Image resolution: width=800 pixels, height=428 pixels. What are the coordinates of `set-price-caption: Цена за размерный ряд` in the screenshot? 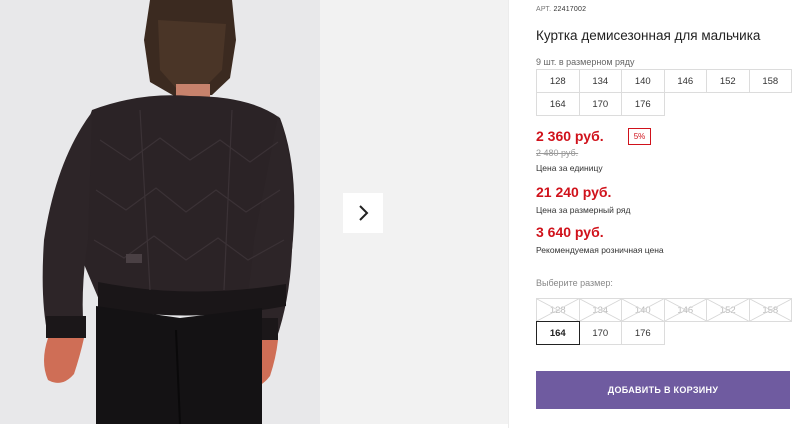 It's located at (583, 210).